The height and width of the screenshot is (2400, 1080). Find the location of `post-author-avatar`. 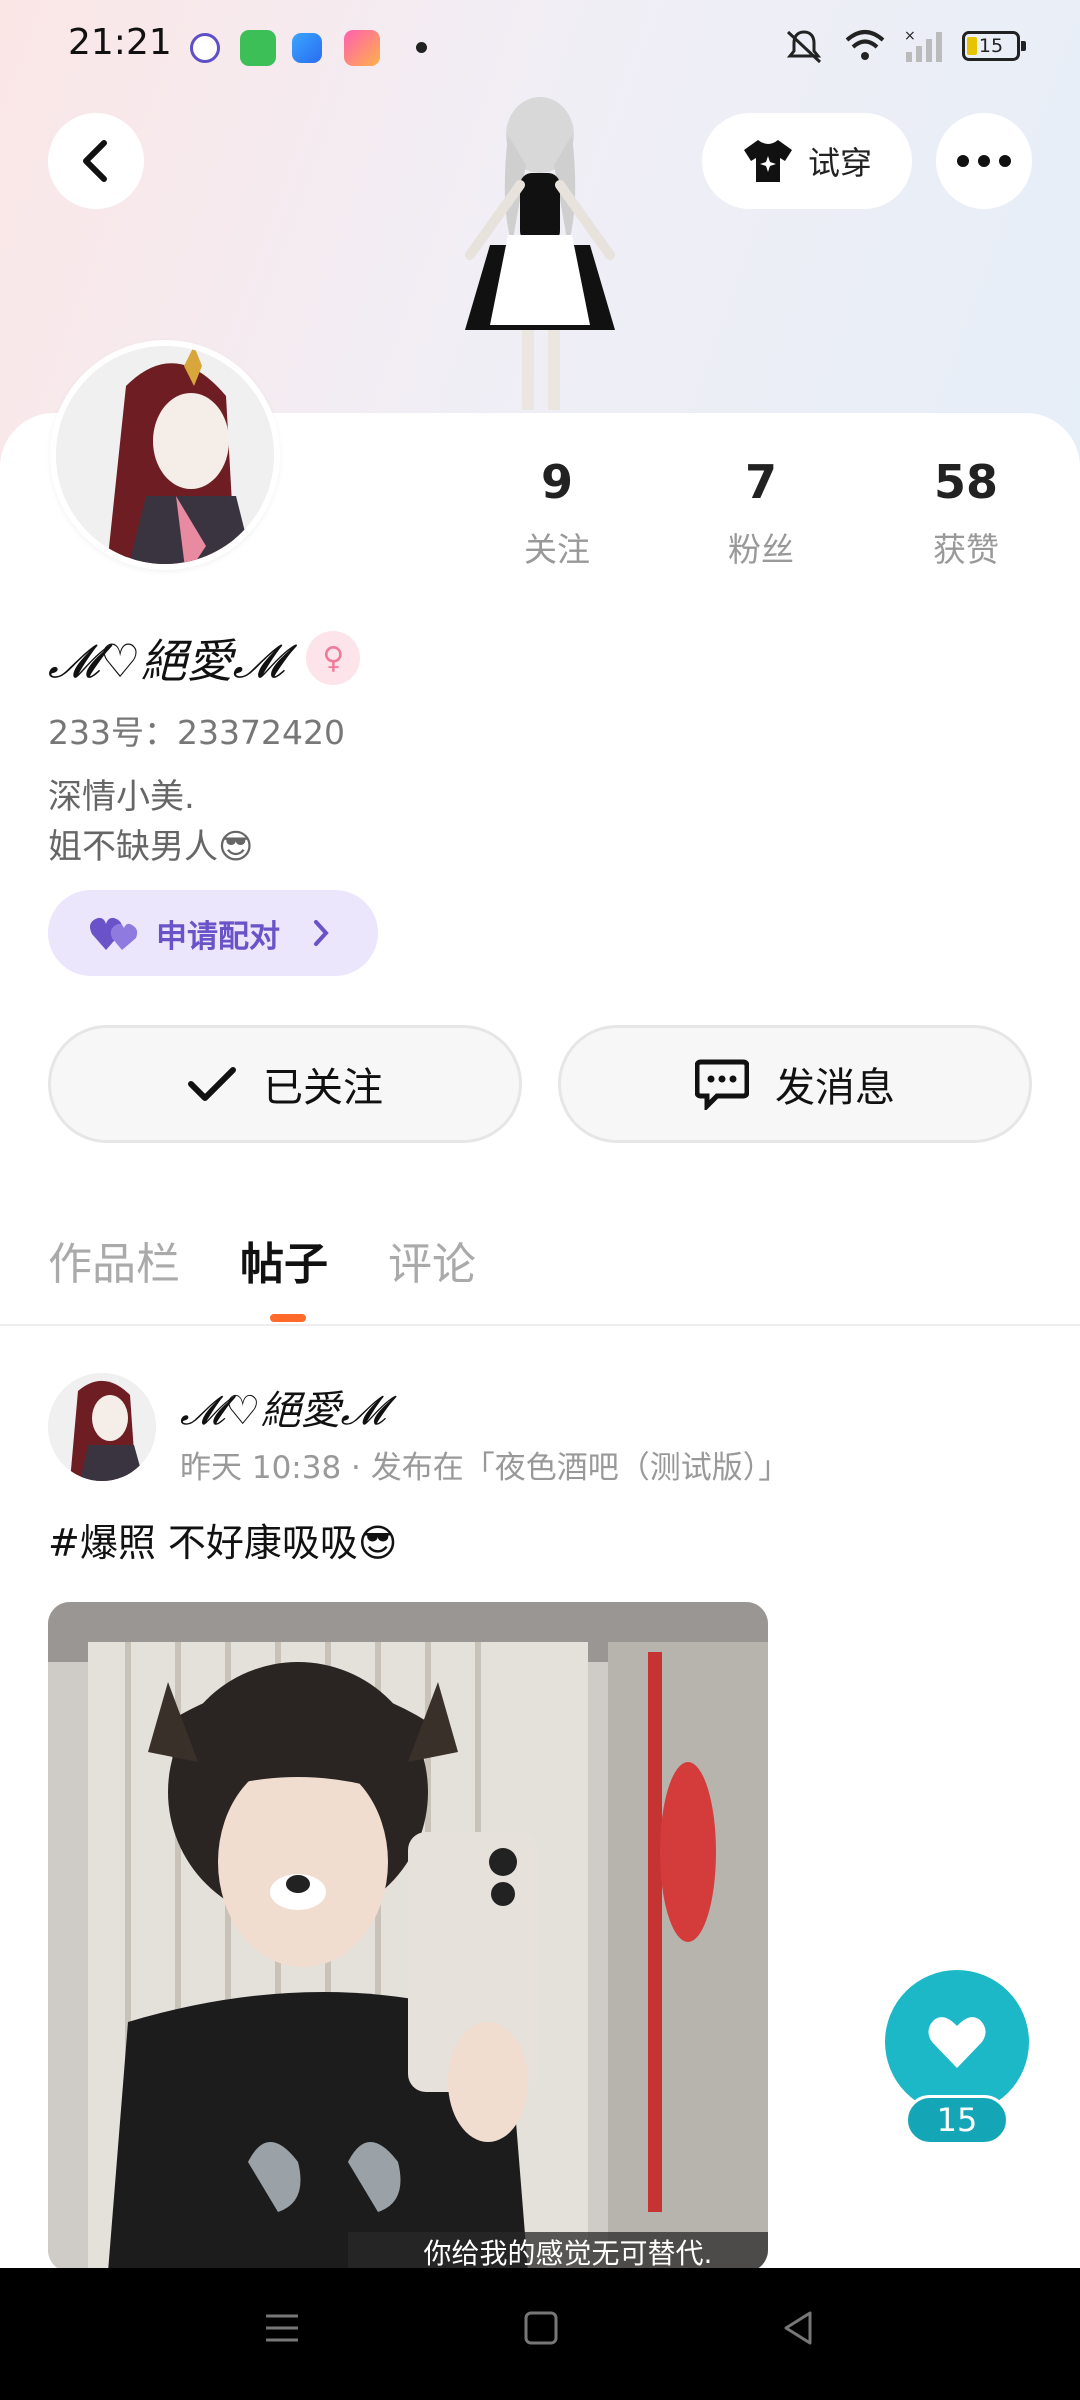

post-author-avatar is located at coordinates (102, 1427).